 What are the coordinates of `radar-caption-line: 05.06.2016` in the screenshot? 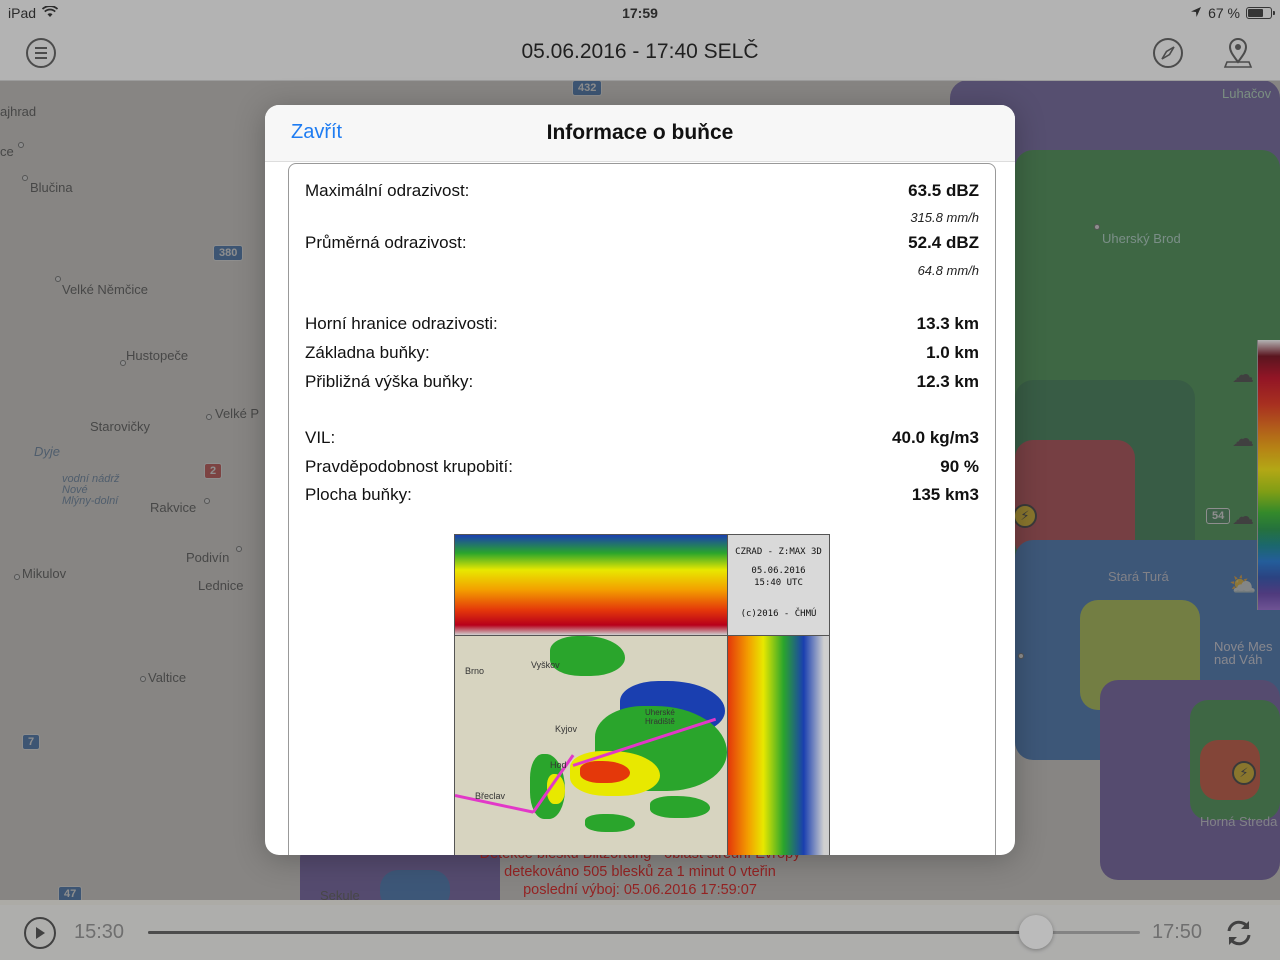 It's located at (778, 571).